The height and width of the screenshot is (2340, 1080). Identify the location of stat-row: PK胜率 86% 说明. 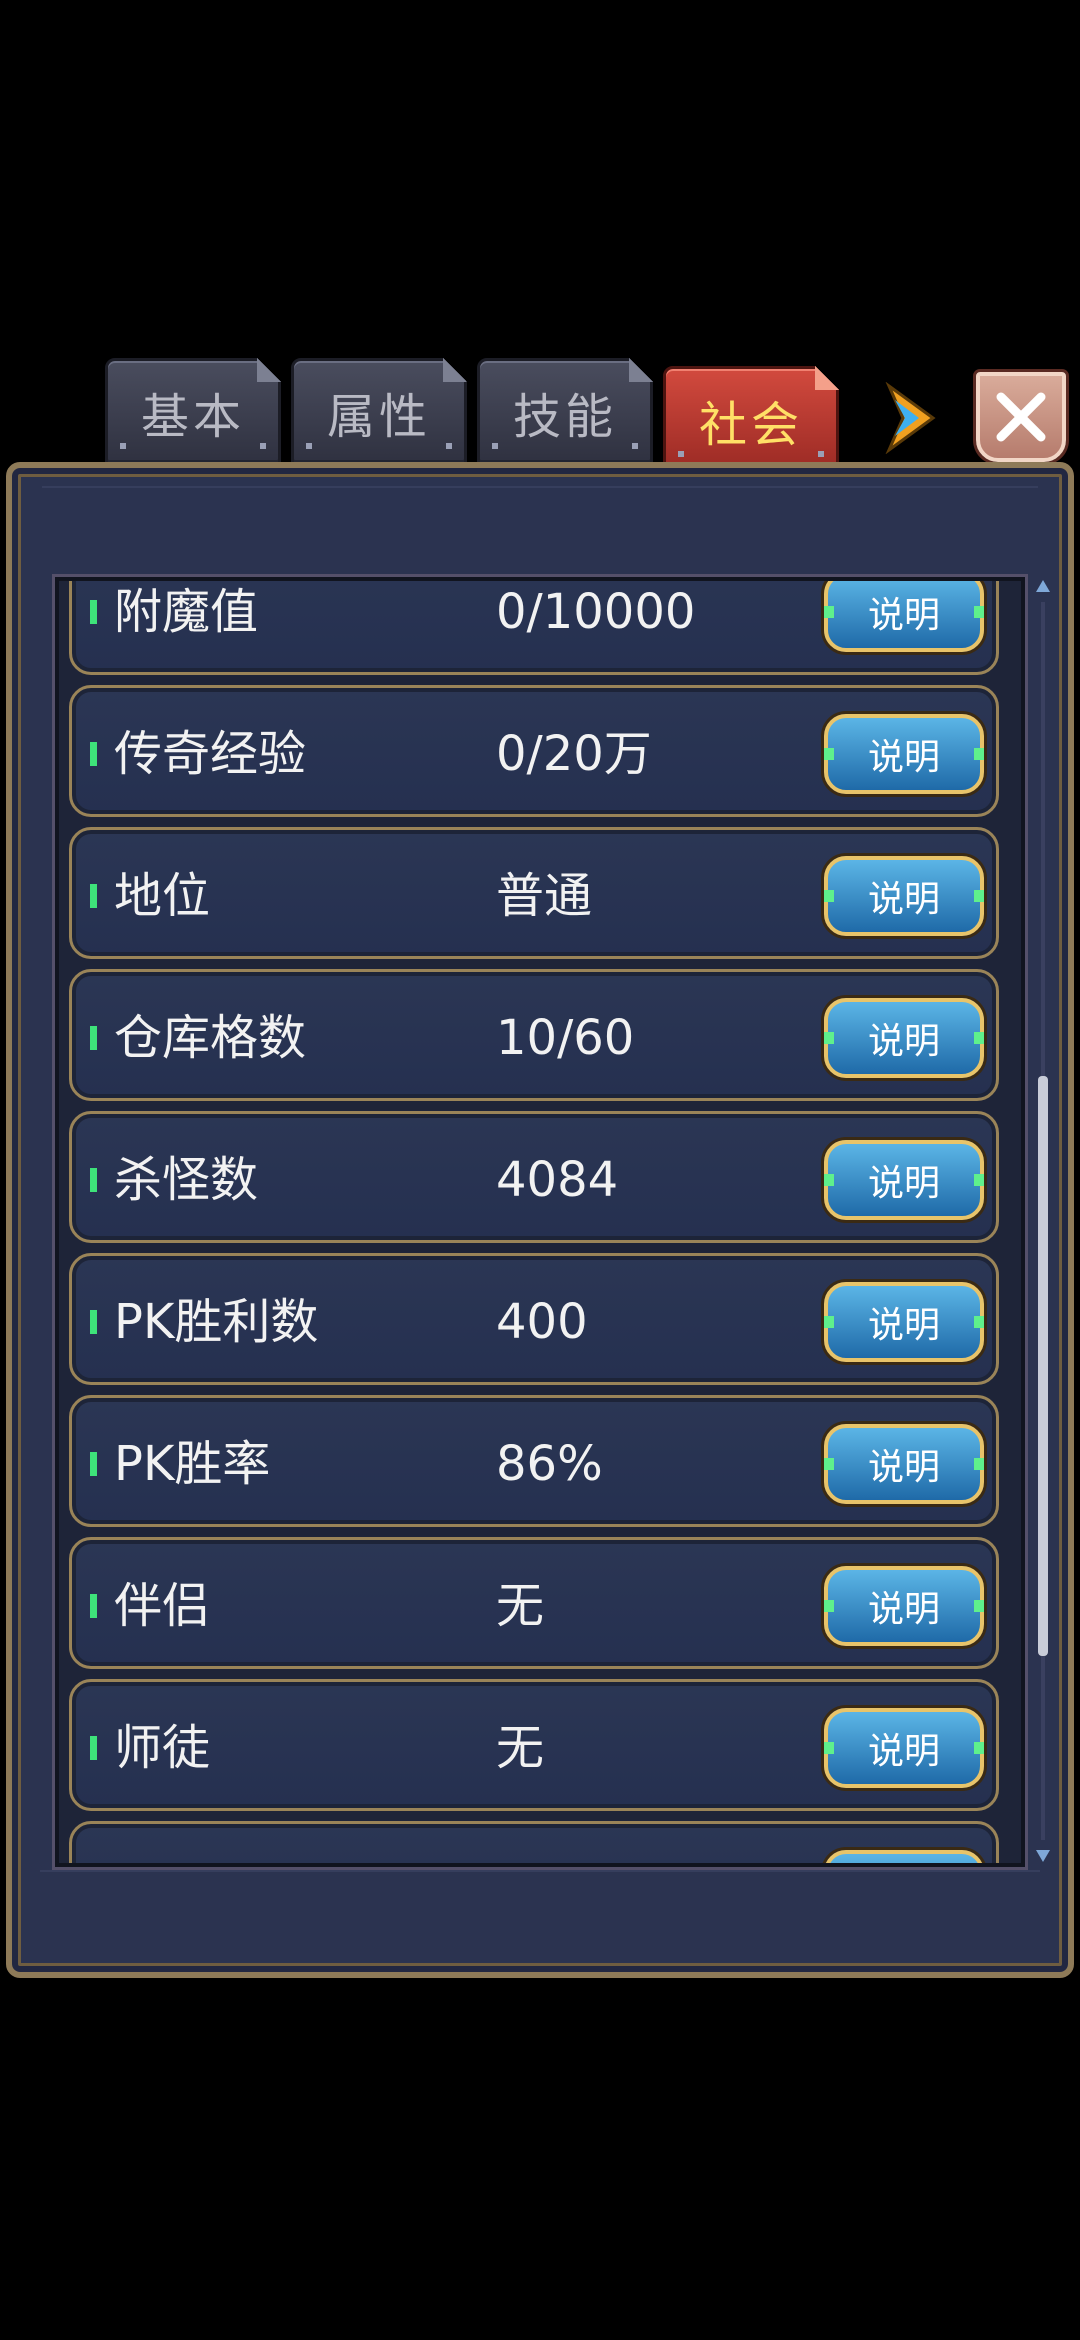
(534, 1461).